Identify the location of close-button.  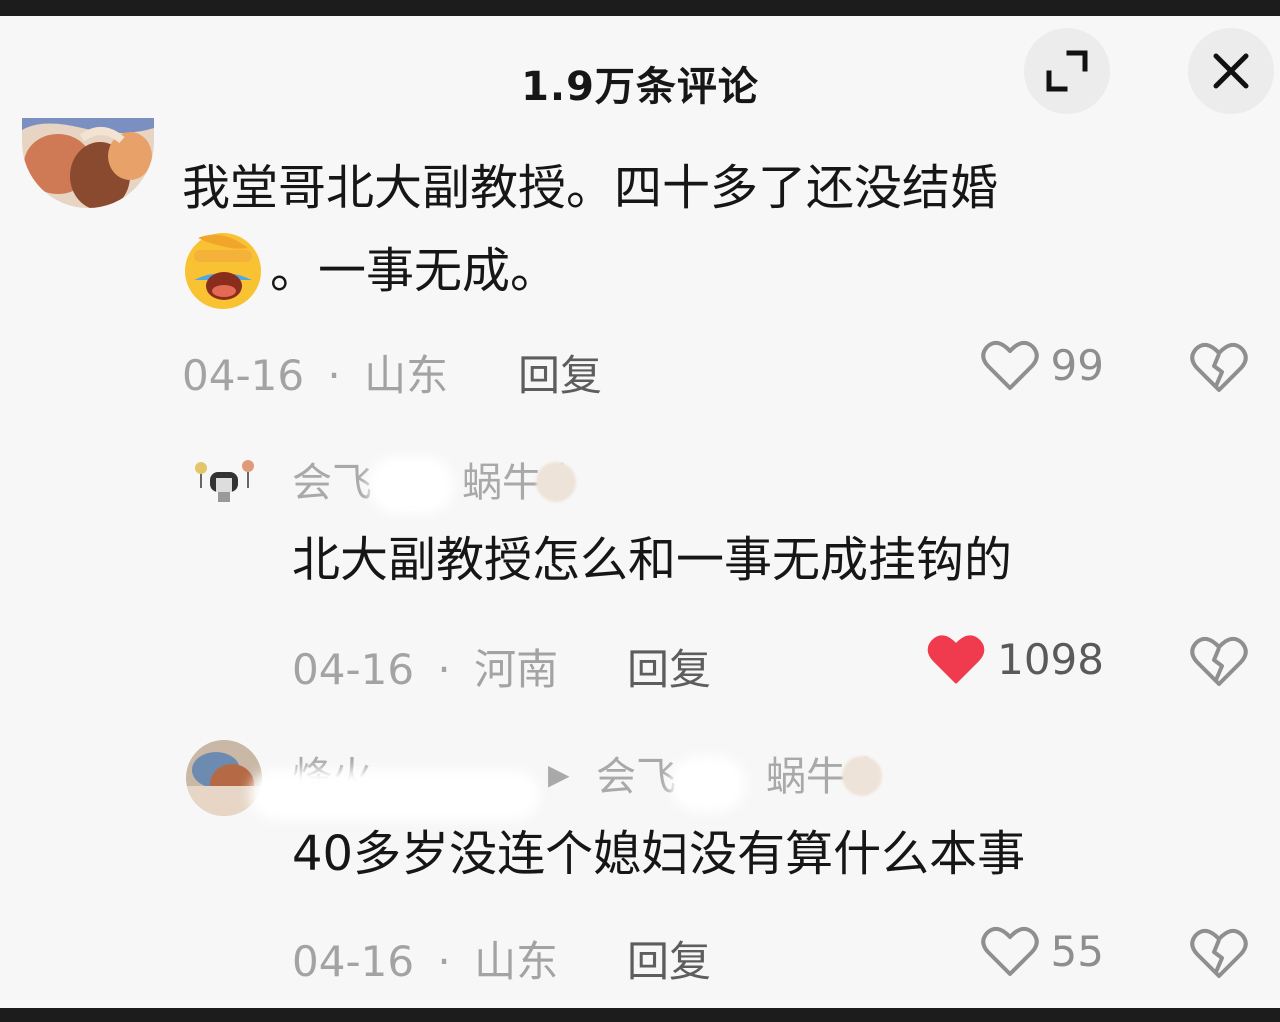
(1231, 71).